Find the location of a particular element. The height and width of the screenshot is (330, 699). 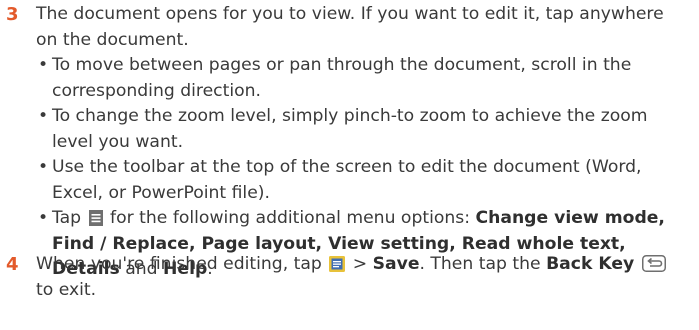

gt-symbol: > is located at coordinates (360, 264).